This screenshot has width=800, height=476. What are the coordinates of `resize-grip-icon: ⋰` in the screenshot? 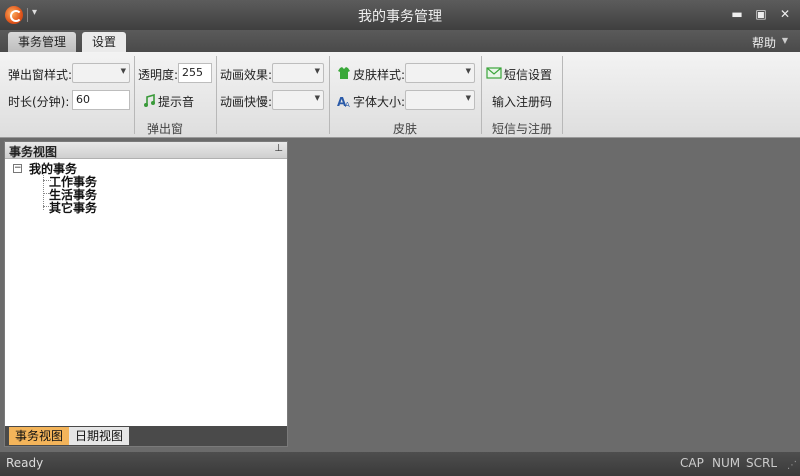 It's located at (792, 465).